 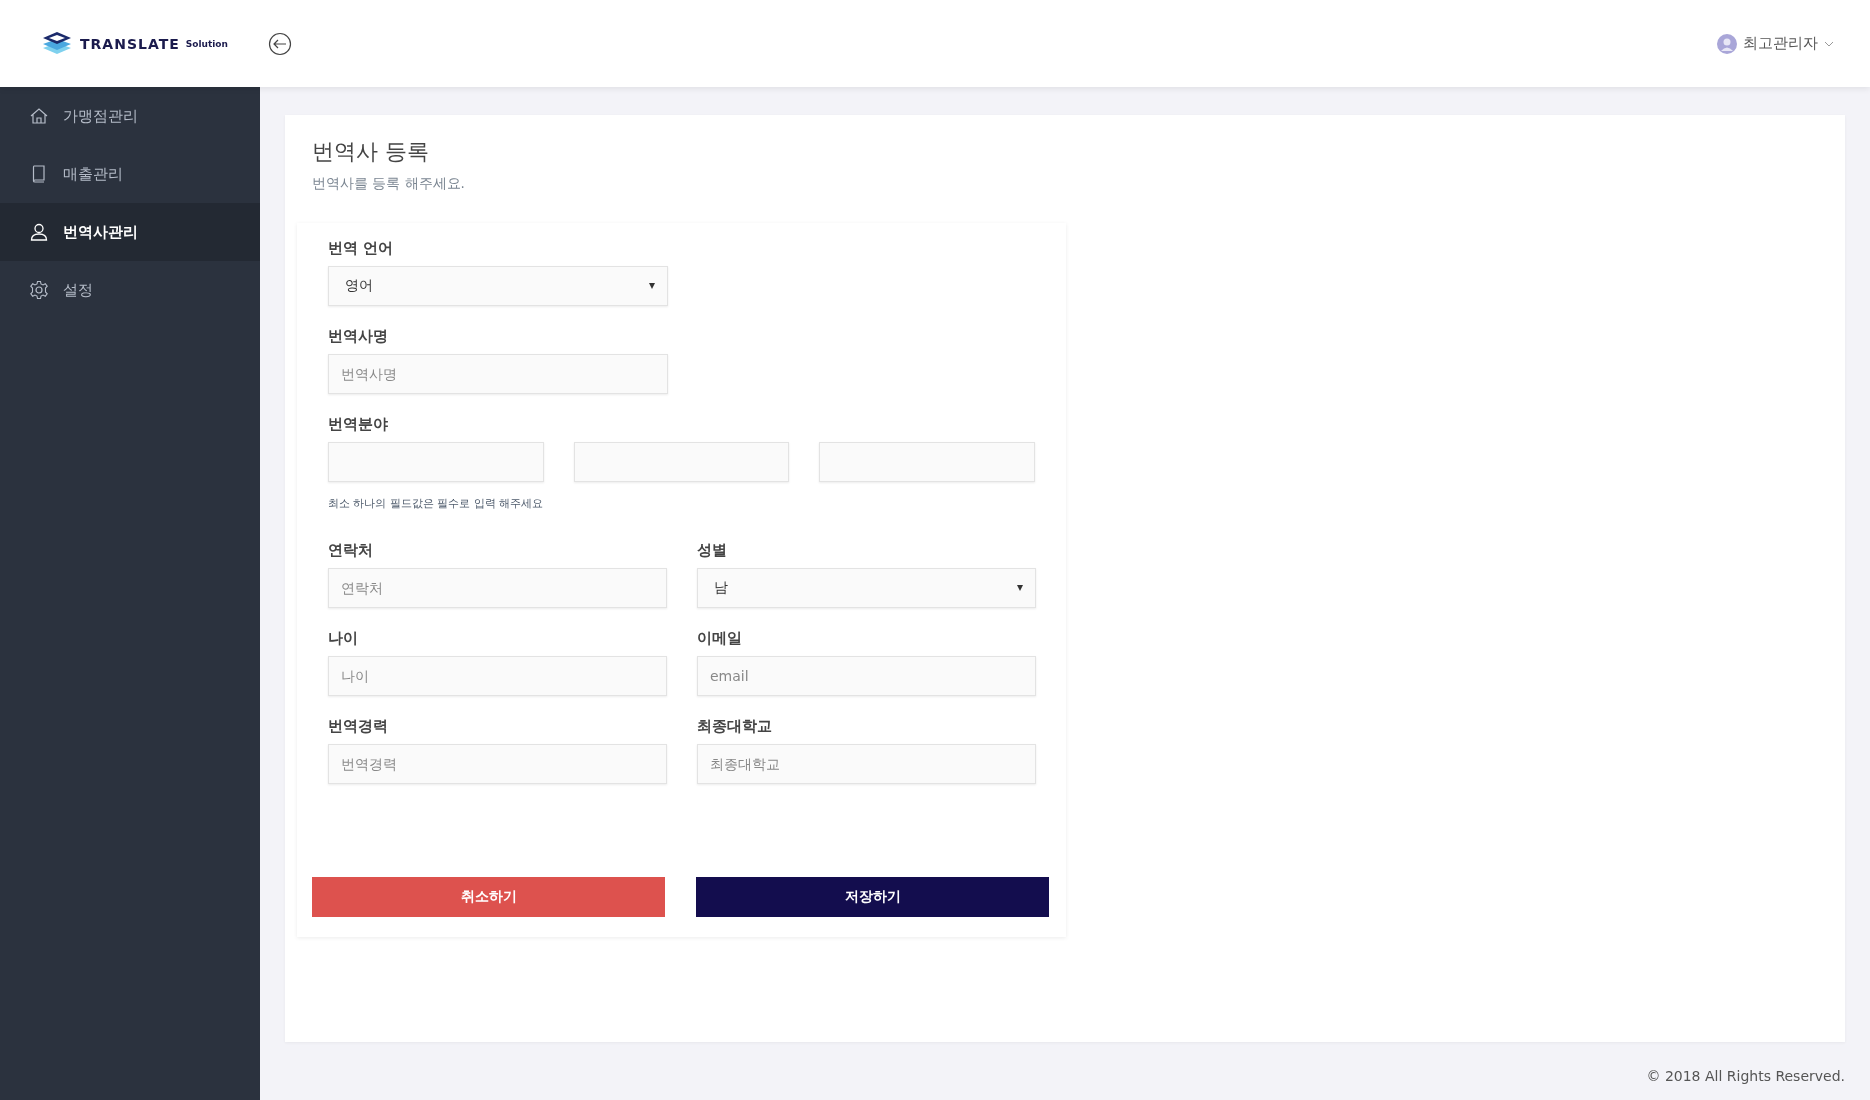 I want to click on hint-text: 최소 하나의 필드값은 필수로 입력 해주세요, so click(x=436, y=503).